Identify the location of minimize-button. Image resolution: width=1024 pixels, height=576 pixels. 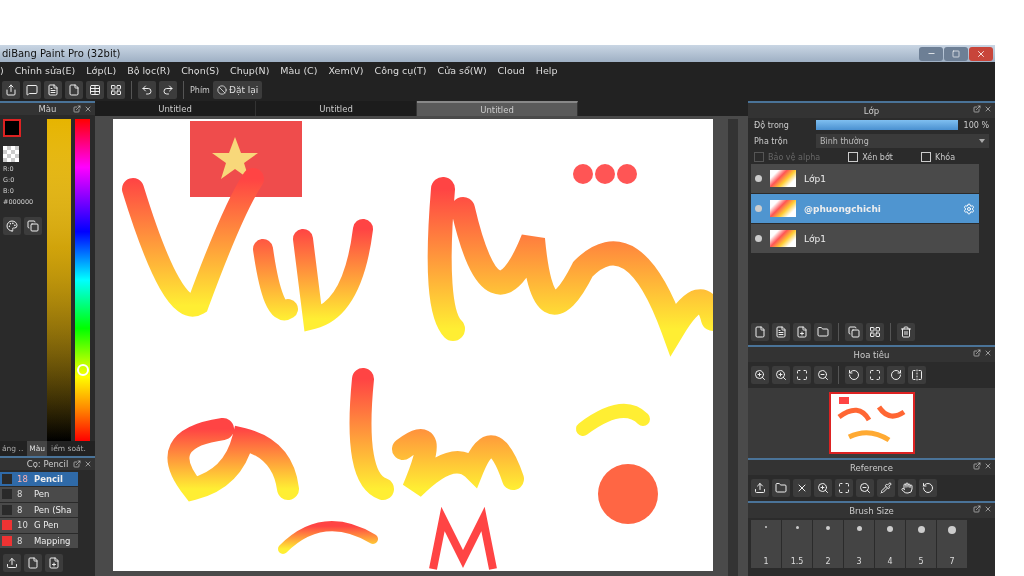
(931, 53).